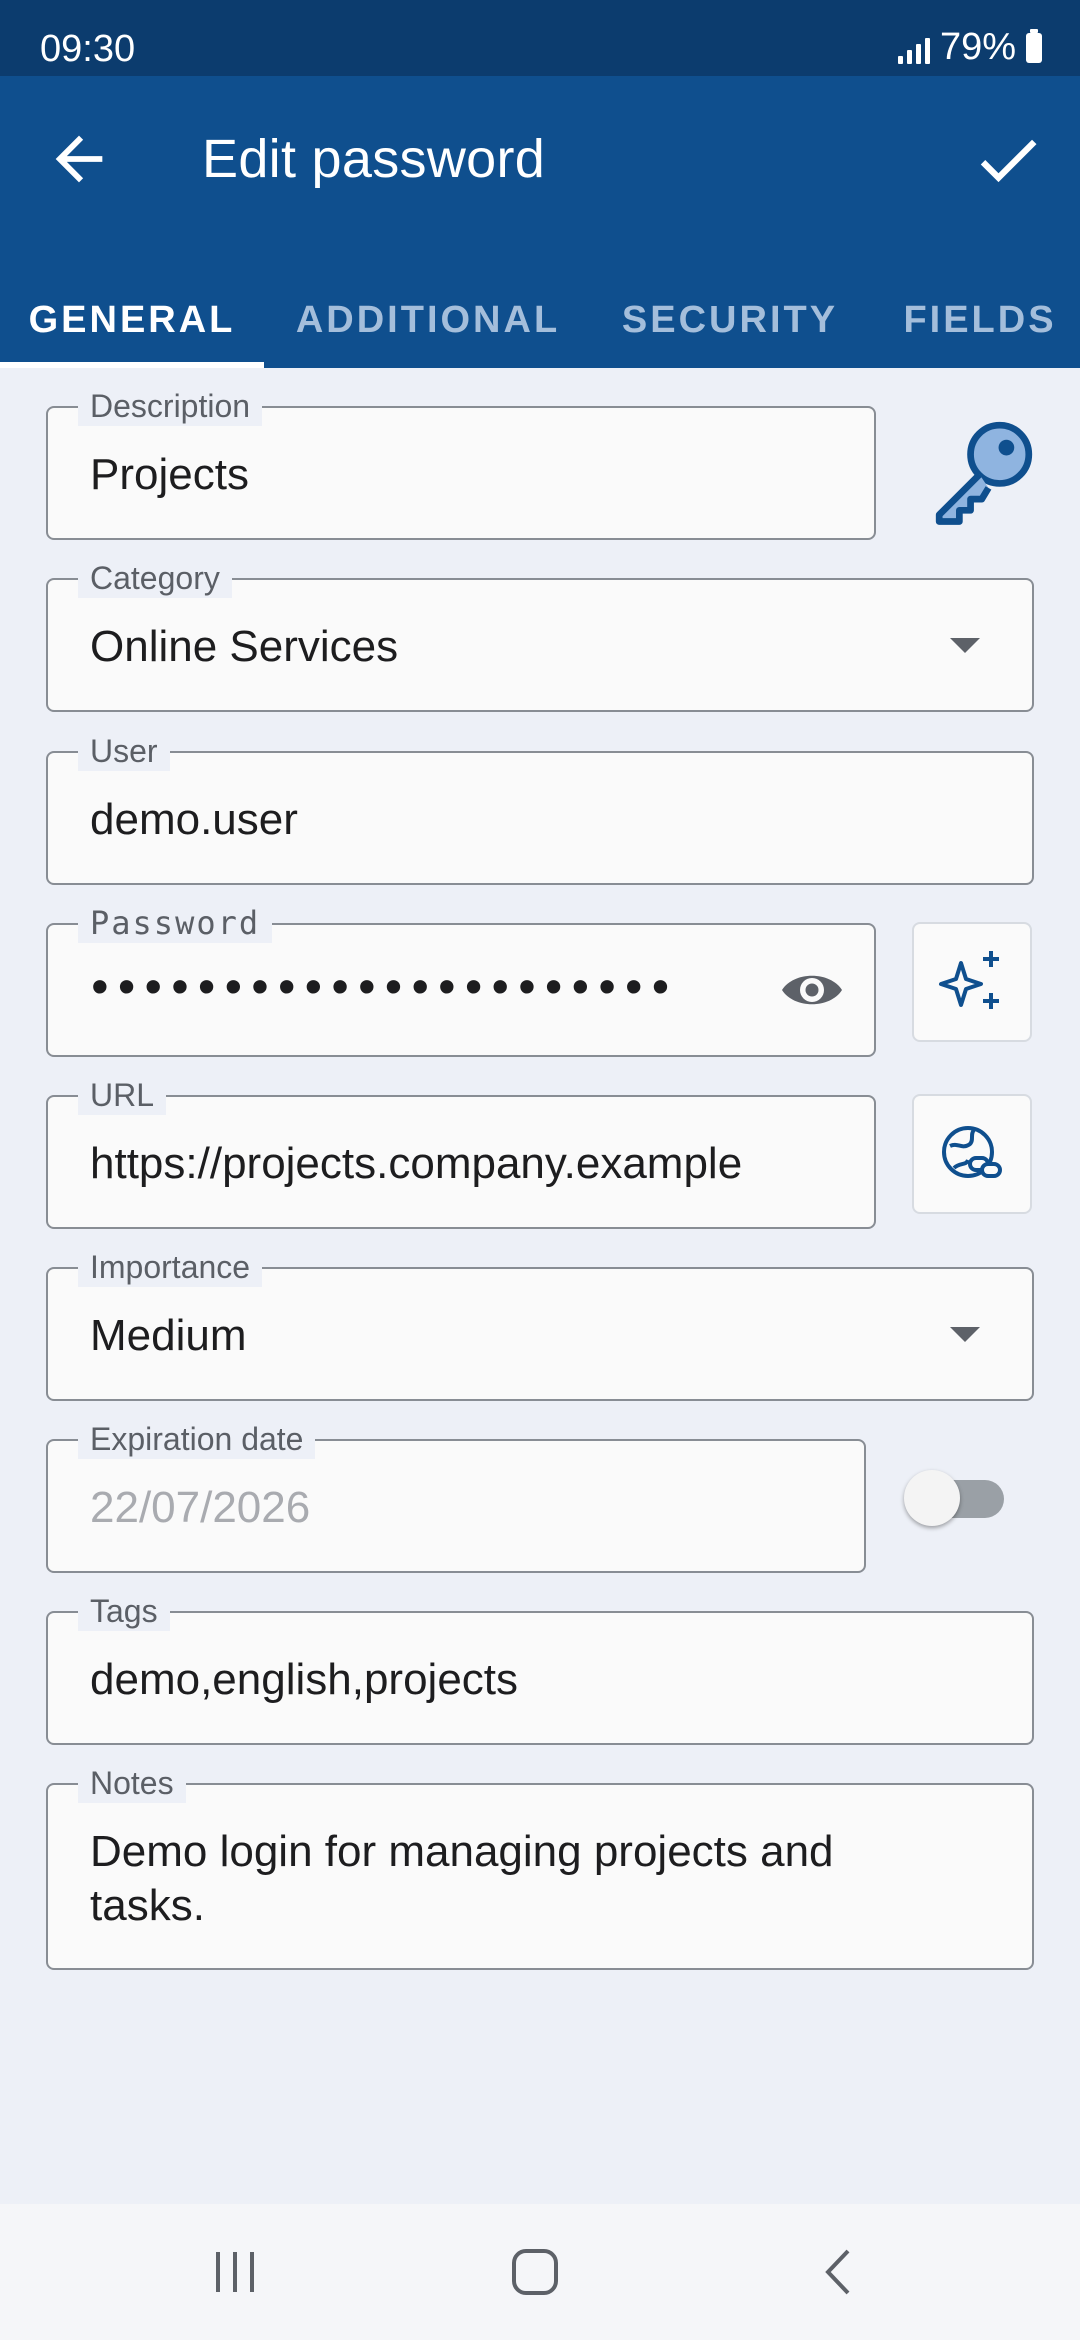 Image resolution: width=1080 pixels, height=2340 pixels. I want to click on status-indicators: 79%, so click(969, 47).